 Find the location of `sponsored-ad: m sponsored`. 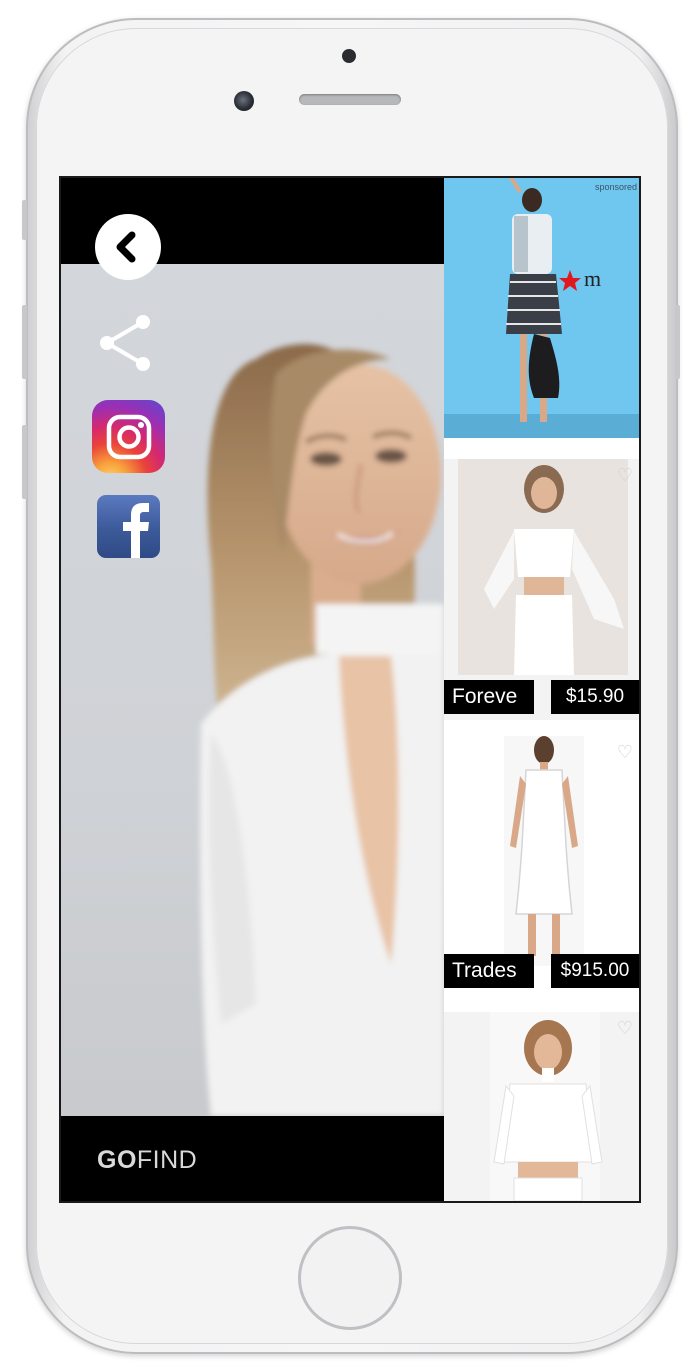

sponsored-ad: m sponsored is located at coordinates (541, 308).